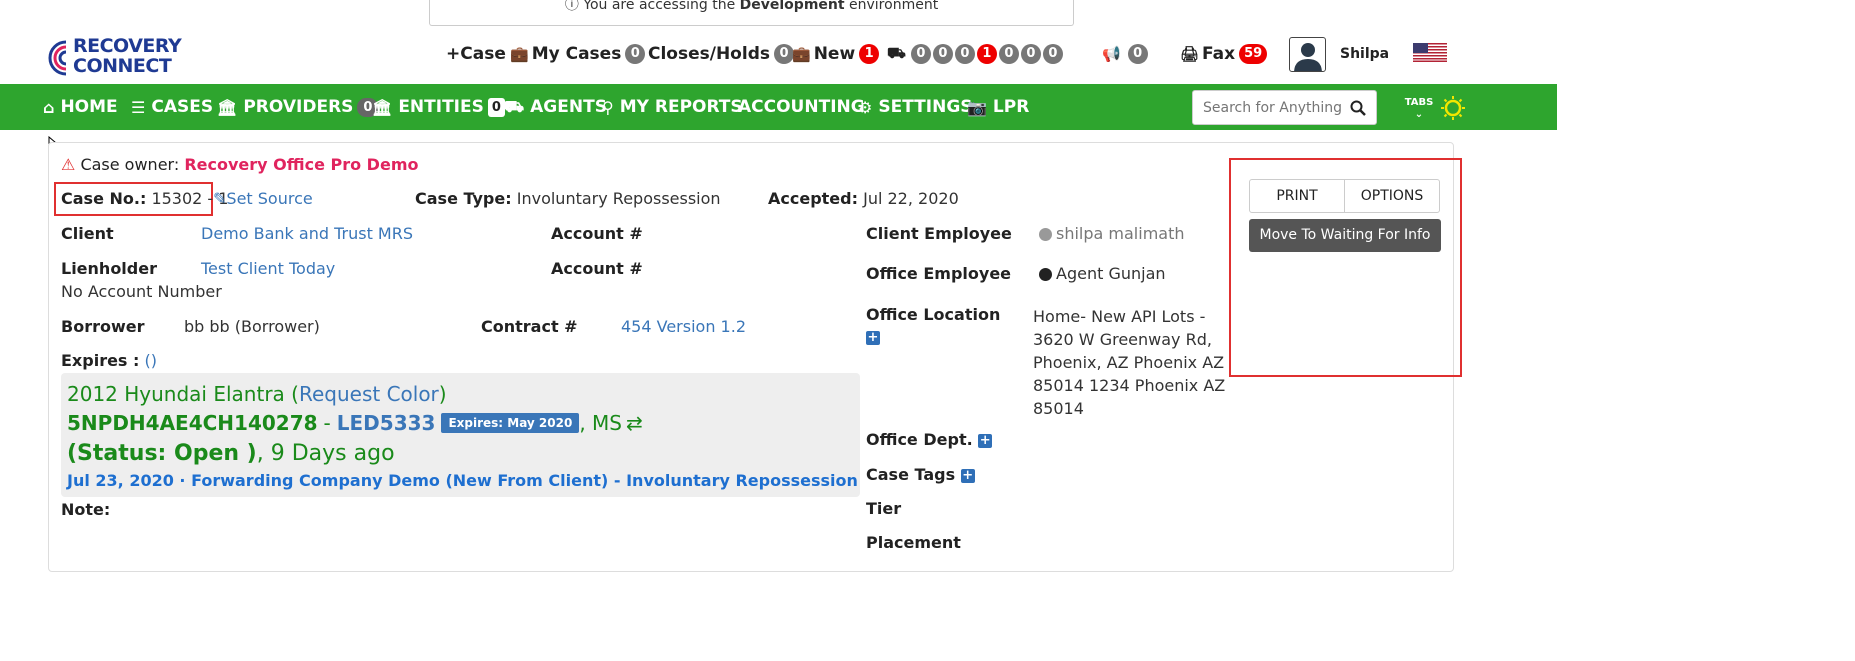 The width and height of the screenshot is (1855, 661). I want to click on logo-line2: CONNECT, so click(122, 66).